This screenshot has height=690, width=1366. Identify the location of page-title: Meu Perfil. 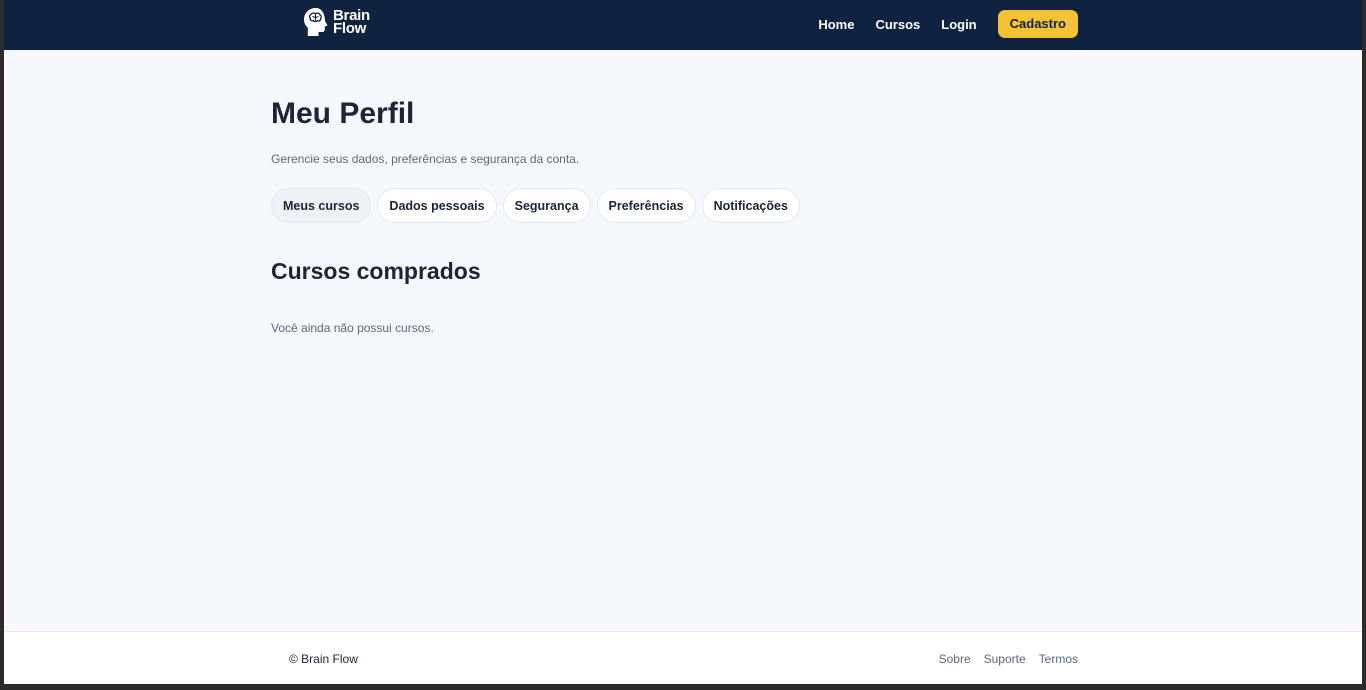
(343, 113).